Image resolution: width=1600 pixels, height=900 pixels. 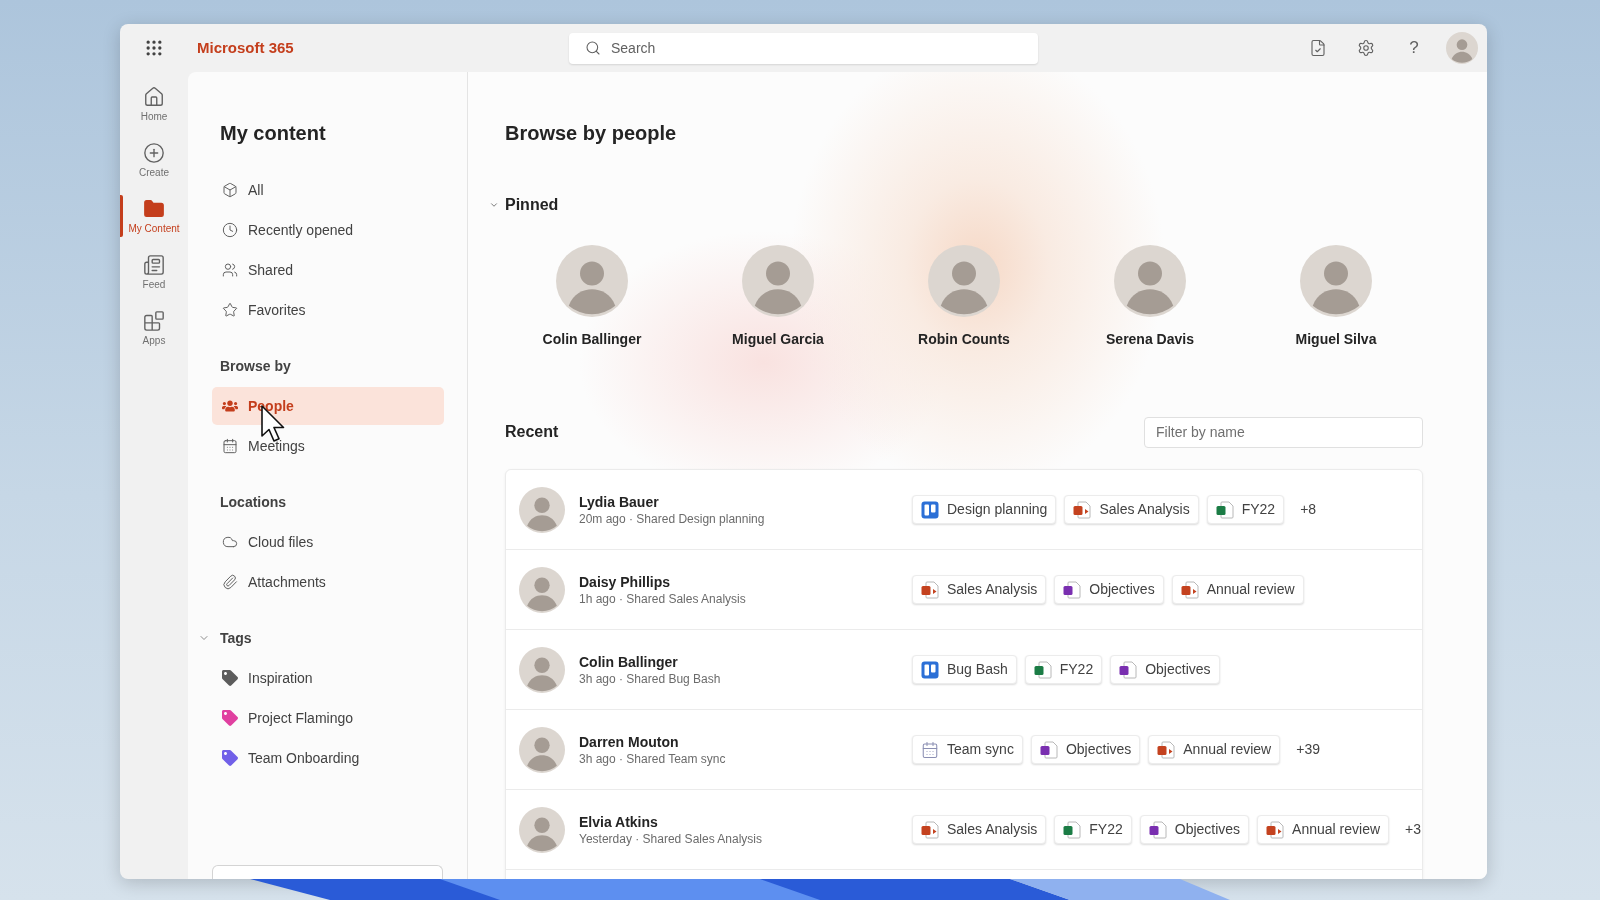 What do you see at coordinates (328, 542) in the screenshot?
I see `nav-item: Cloud files` at bounding box center [328, 542].